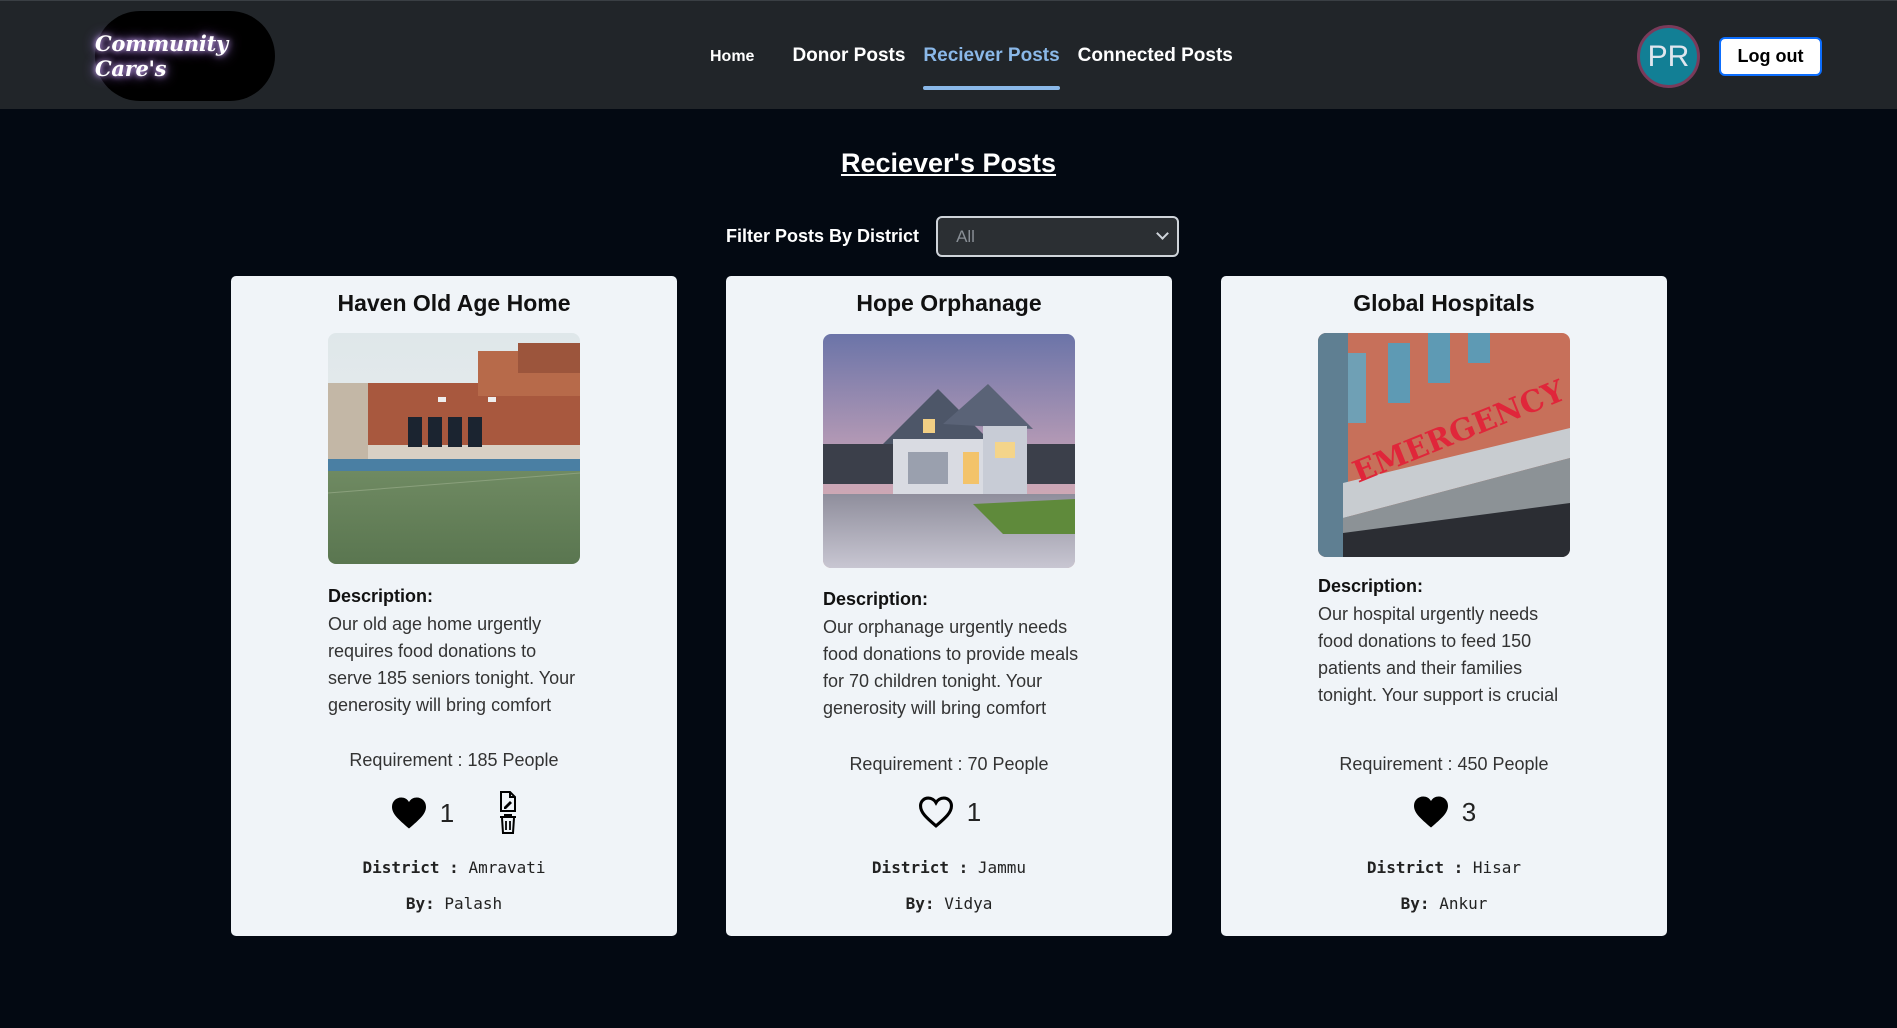 The height and width of the screenshot is (1028, 1897). I want to click on likes-row: 3, so click(1444, 812).